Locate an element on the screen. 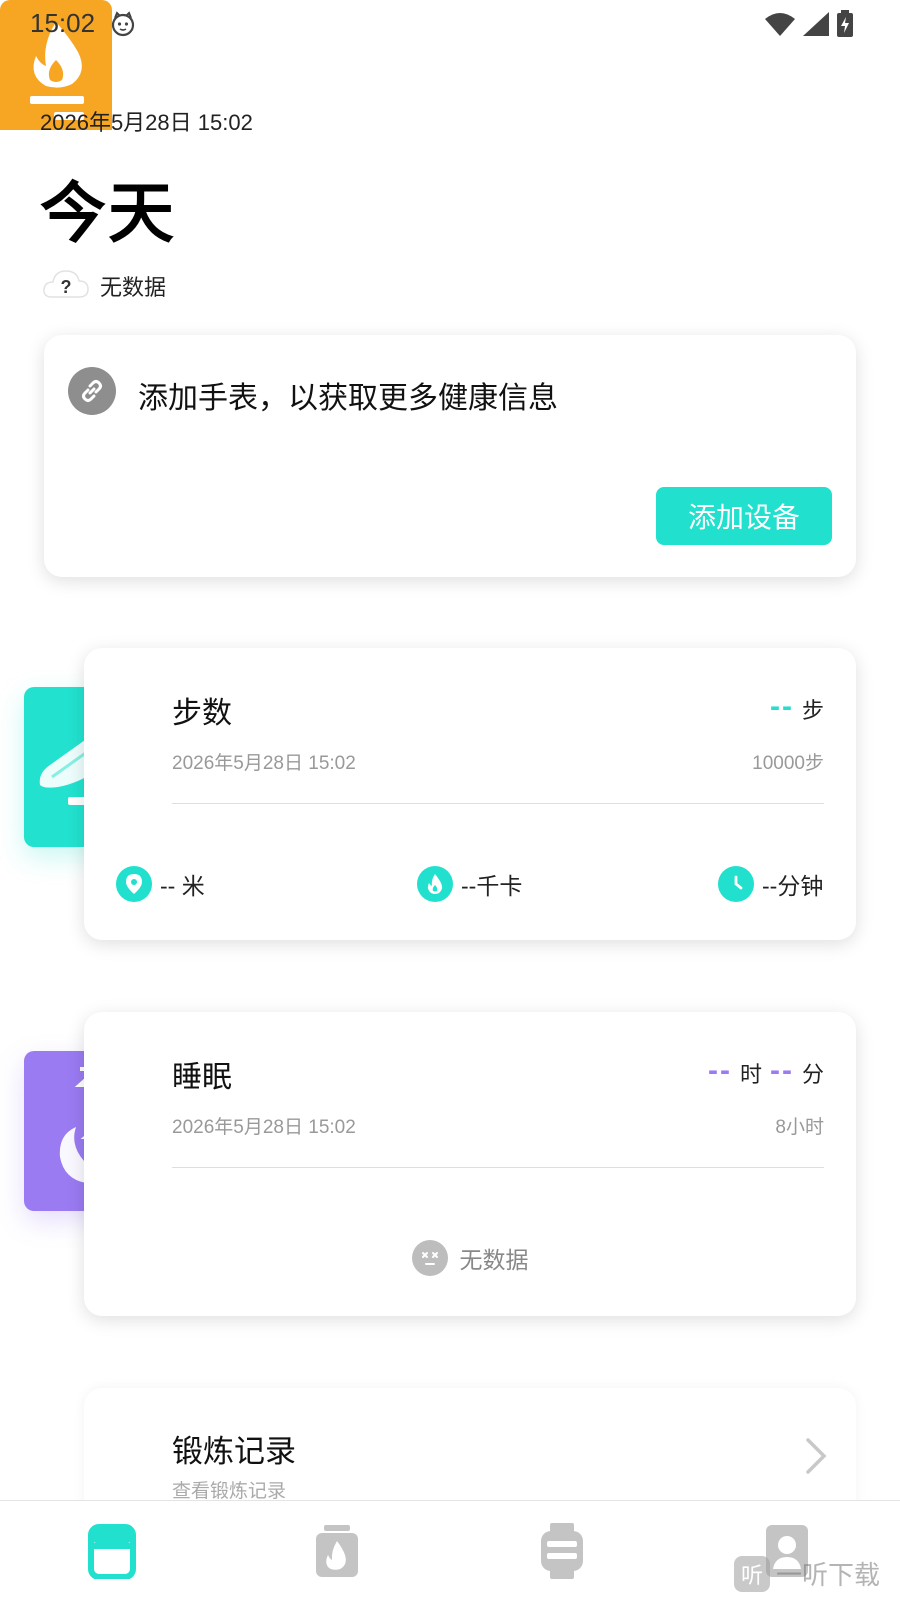 The image size is (900, 1600). clock-icon is located at coordinates (736, 884).